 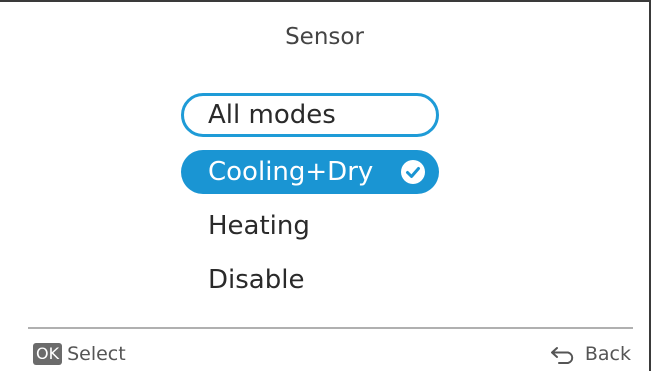 I want to click on select-hint: OK Select, so click(x=79, y=354).